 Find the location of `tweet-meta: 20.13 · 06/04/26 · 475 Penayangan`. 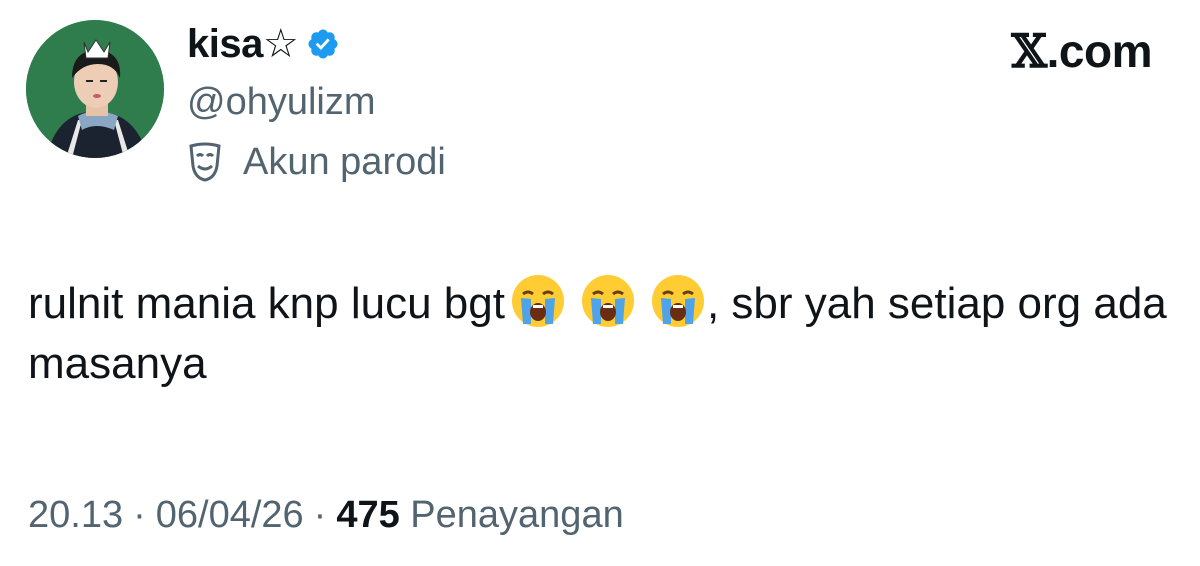

tweet-meta: 20.13 · 06/04/26 · 475 Penayangan is located at coordinates (326, 515).